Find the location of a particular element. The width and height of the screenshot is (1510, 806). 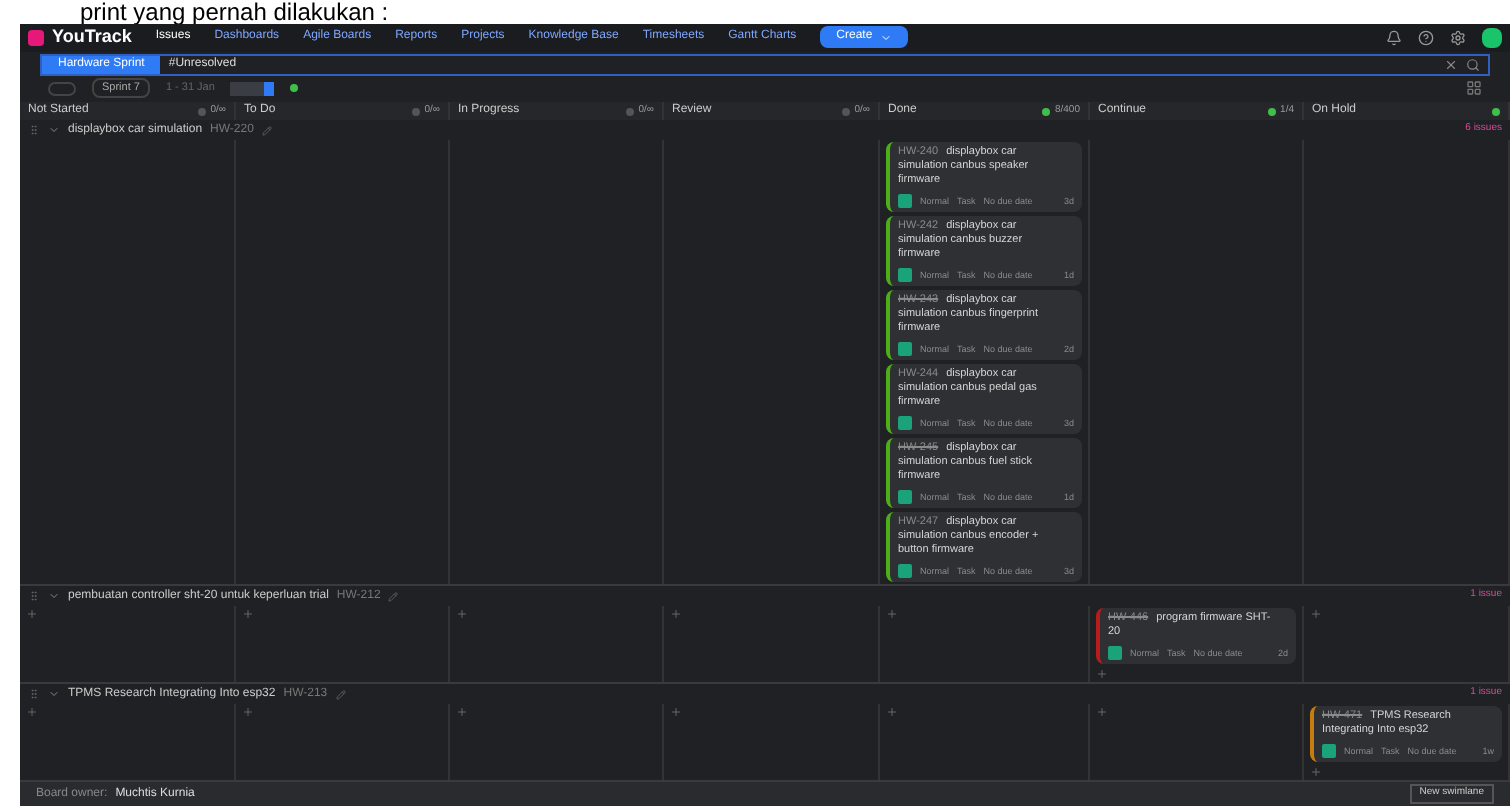

settings-icon is located at coordinates (1458, 37).